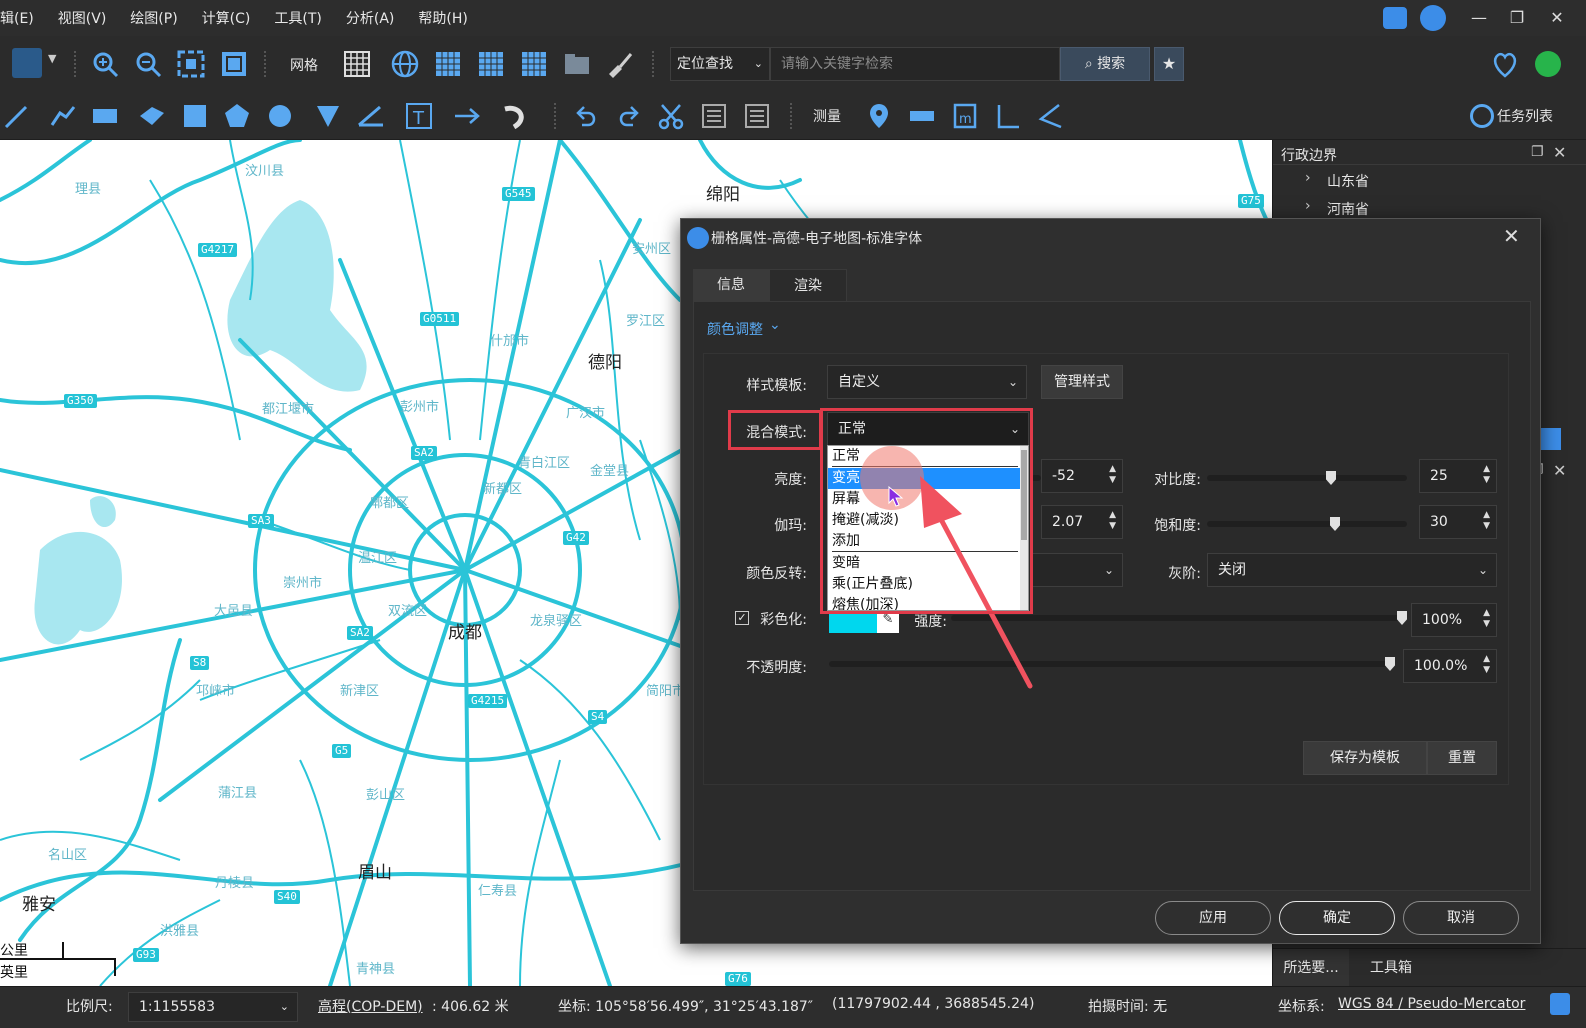  What do you see at coordinates (1454, 620) in the screenshot?
I see `strength-spinbox: 100% ▲ ▼` at bounding box center [1454, 620].